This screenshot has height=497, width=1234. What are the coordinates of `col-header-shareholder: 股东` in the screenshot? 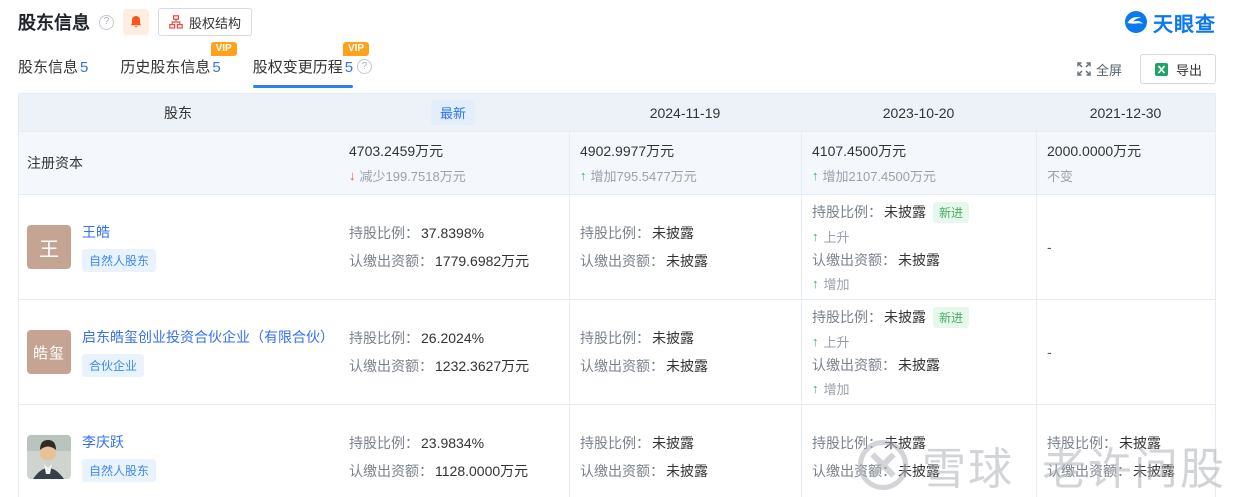 It's located at (178, 112).